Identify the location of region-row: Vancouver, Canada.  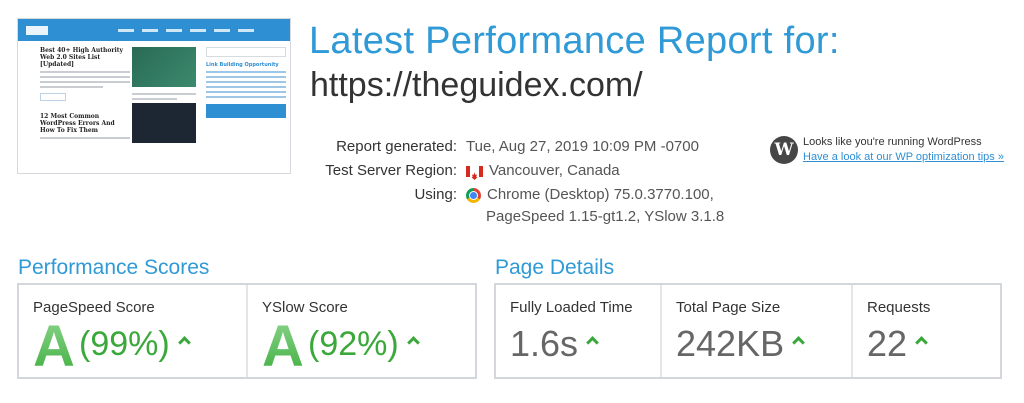
(543, 171).